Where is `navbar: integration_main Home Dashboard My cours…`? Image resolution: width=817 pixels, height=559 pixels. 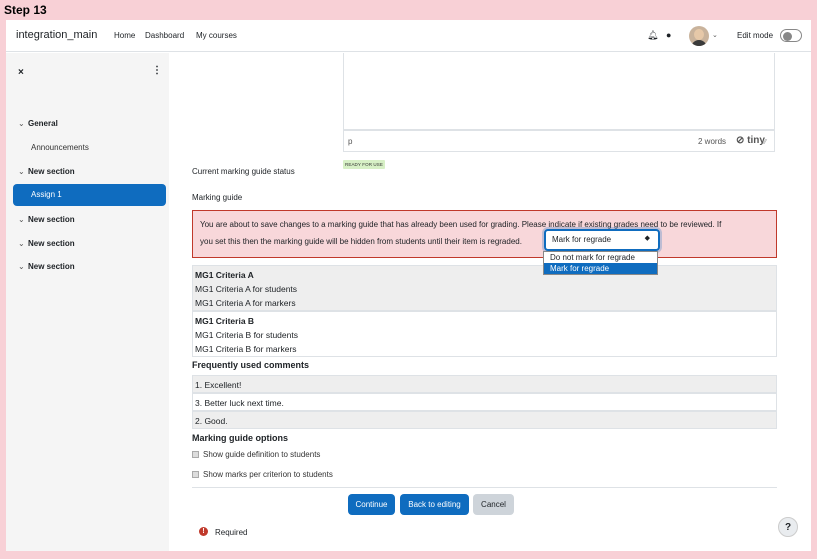 navbar: integration_main Home Dashboard My cours… is located at coordinates (408, 36).